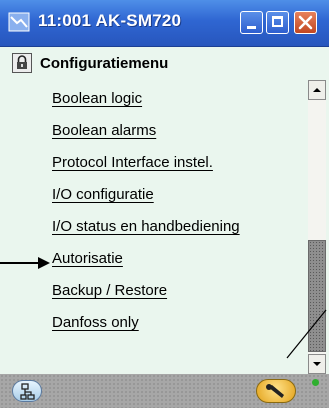 This screenshot has width=329, height=408. Describe the element at coordinates (305, 22) in the screenshot. I see `close-button` at that location.